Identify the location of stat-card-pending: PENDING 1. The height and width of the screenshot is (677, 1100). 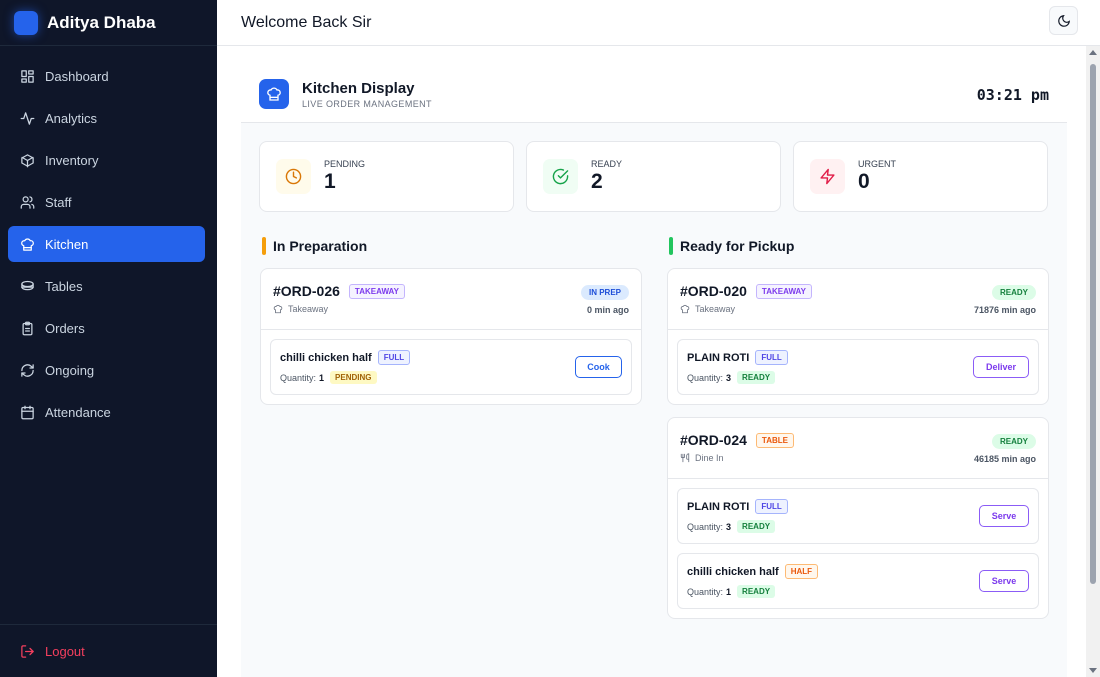
(386, 176).